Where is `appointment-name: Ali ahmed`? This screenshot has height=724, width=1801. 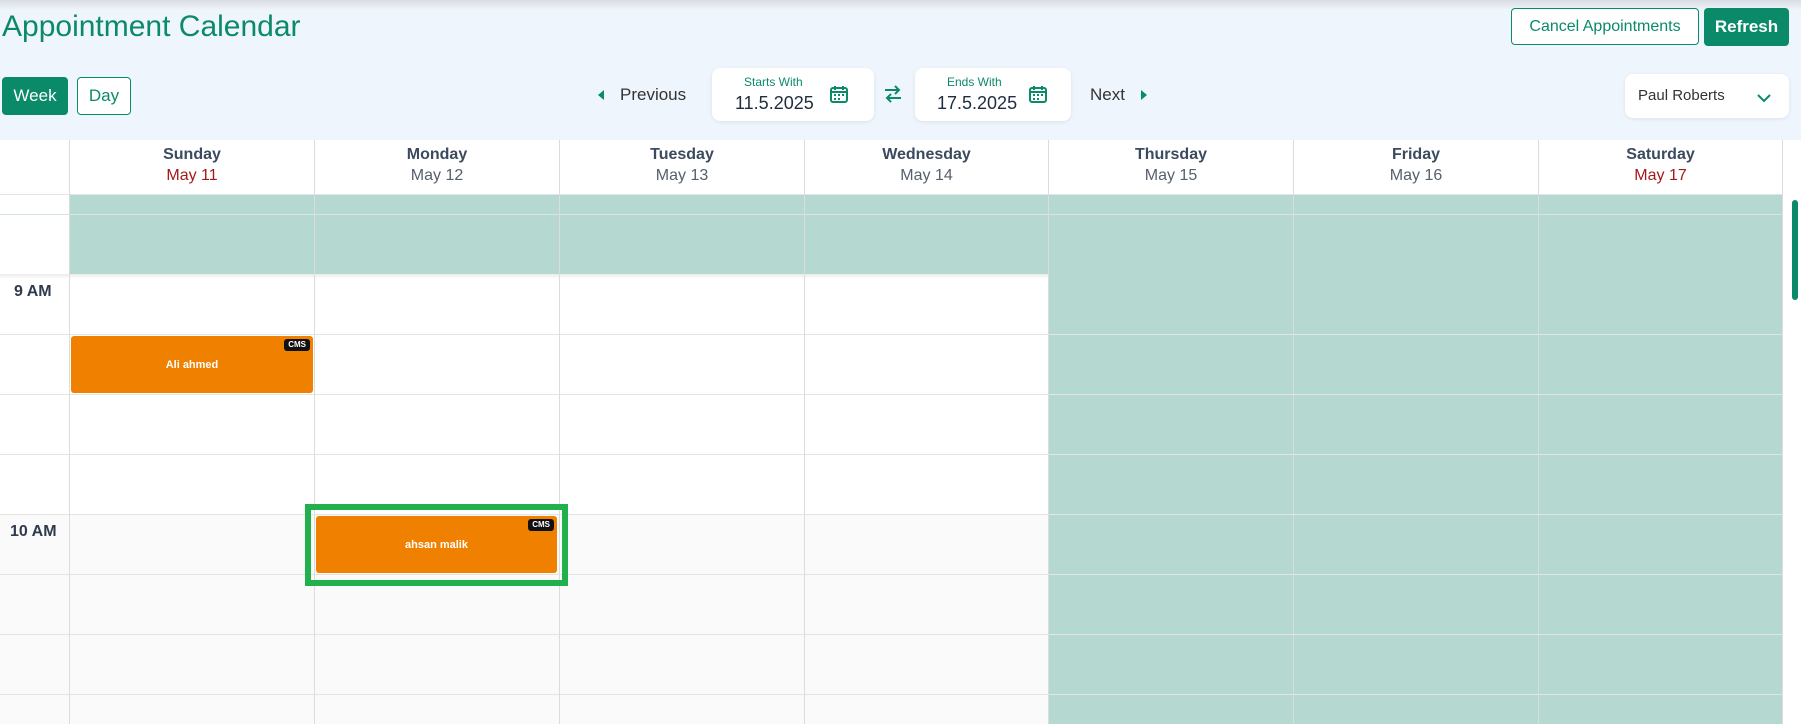
appointment-name: Ali ahmed is located at coordinates (192, 364).